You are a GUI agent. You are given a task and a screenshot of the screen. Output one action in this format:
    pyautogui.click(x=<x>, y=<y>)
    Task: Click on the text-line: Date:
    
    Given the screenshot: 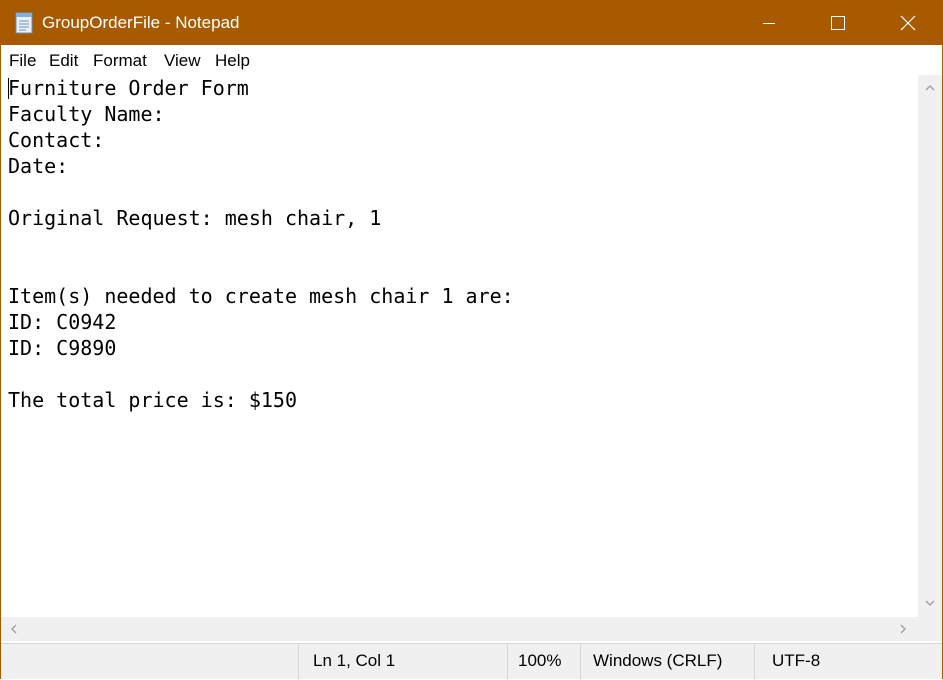 What is the action you would take?
    pyautogui.click(x=38, y=166)
    